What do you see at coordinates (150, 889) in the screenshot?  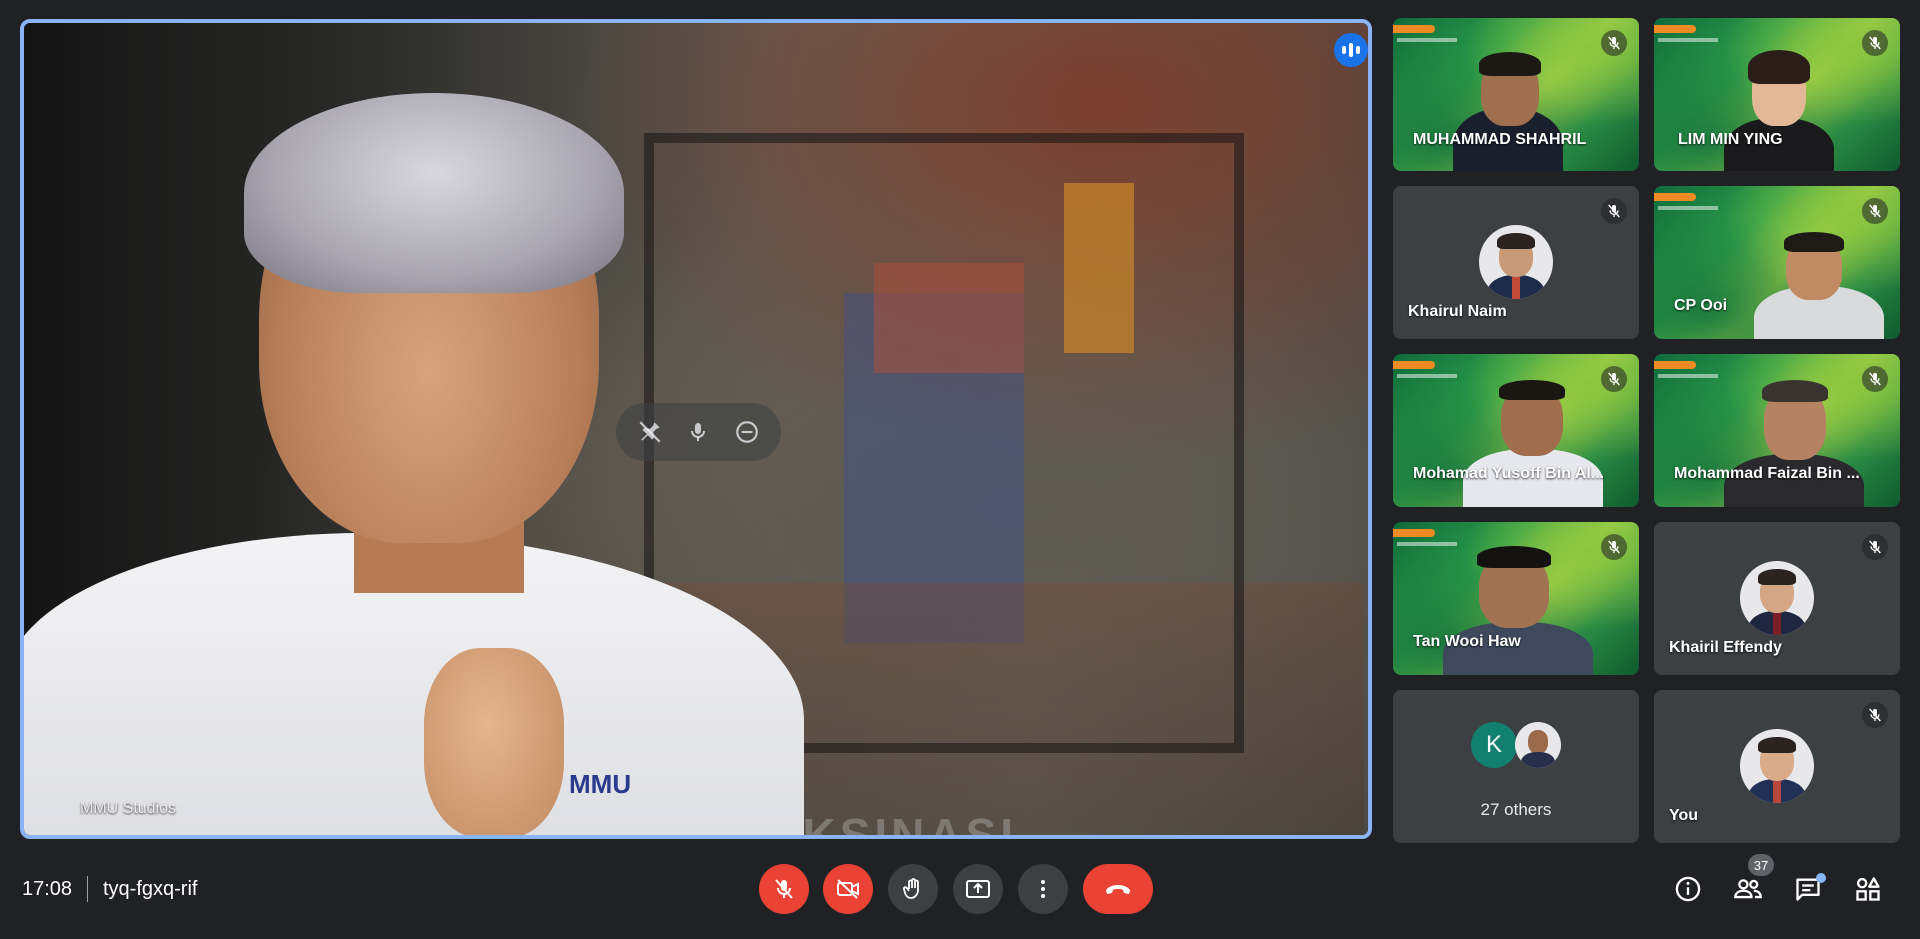 I see `meeting-code: tyq-fgxq-rif` at bounding box center [150, 889].